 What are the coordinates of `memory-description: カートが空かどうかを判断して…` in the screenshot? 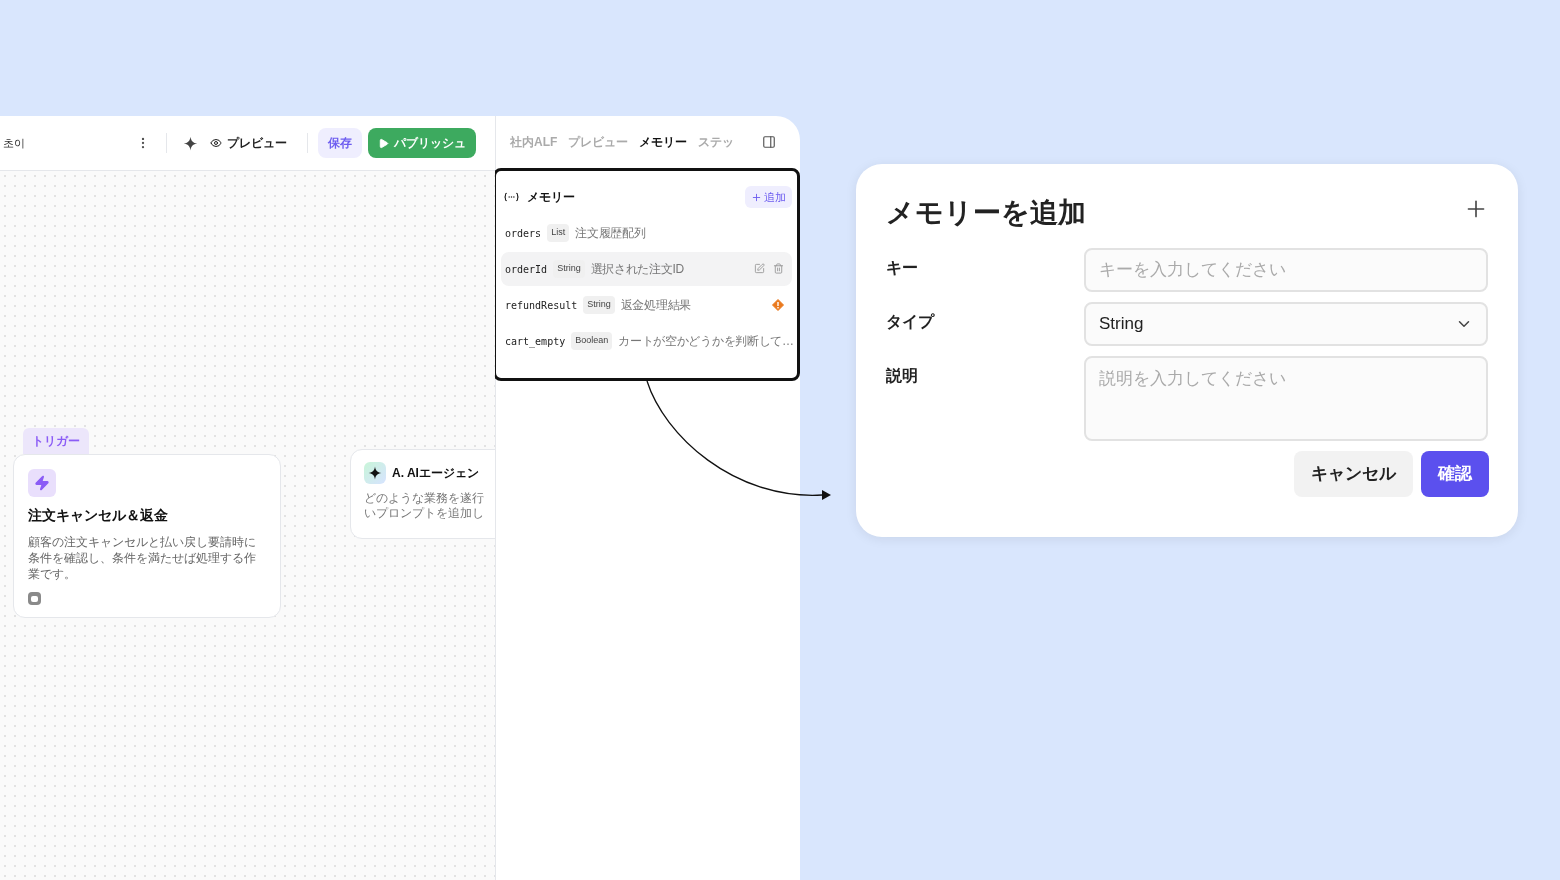 It's located at (706, 341).